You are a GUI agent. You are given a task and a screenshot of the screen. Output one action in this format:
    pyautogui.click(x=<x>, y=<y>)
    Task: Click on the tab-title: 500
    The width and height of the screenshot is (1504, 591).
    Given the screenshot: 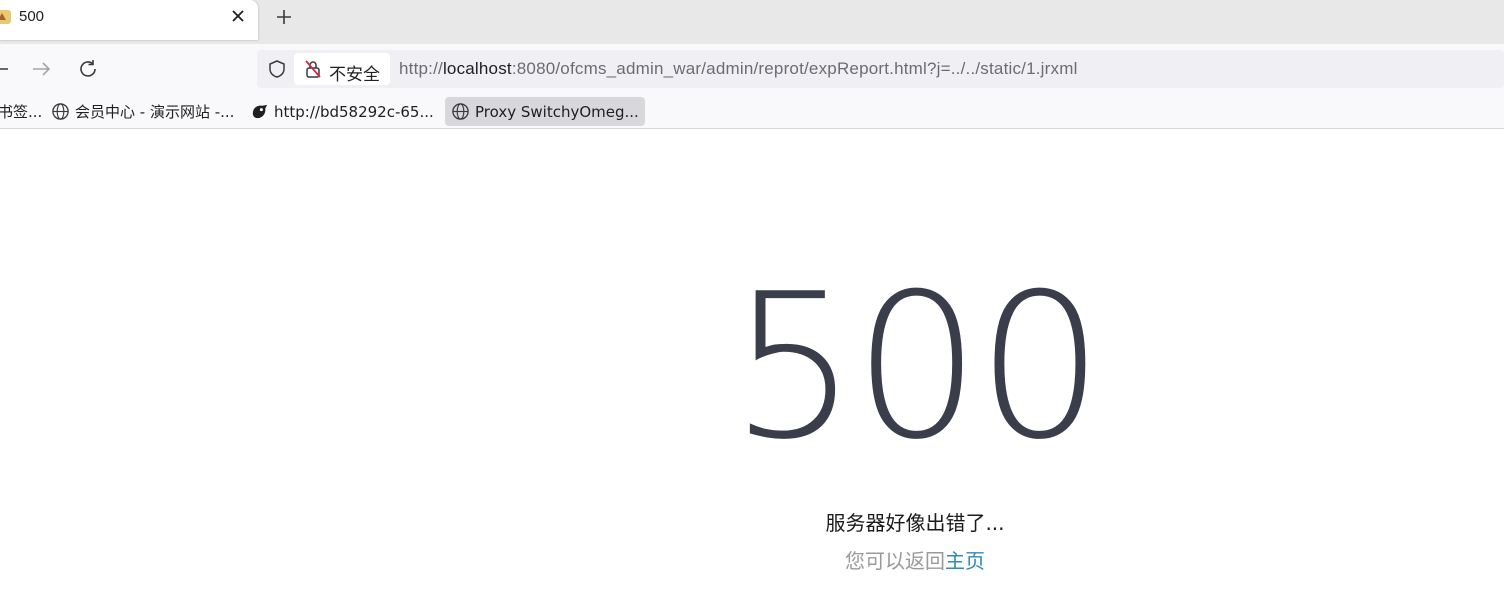 What is the action you would take?
    pyautogui.click(x=32, y=16)
    